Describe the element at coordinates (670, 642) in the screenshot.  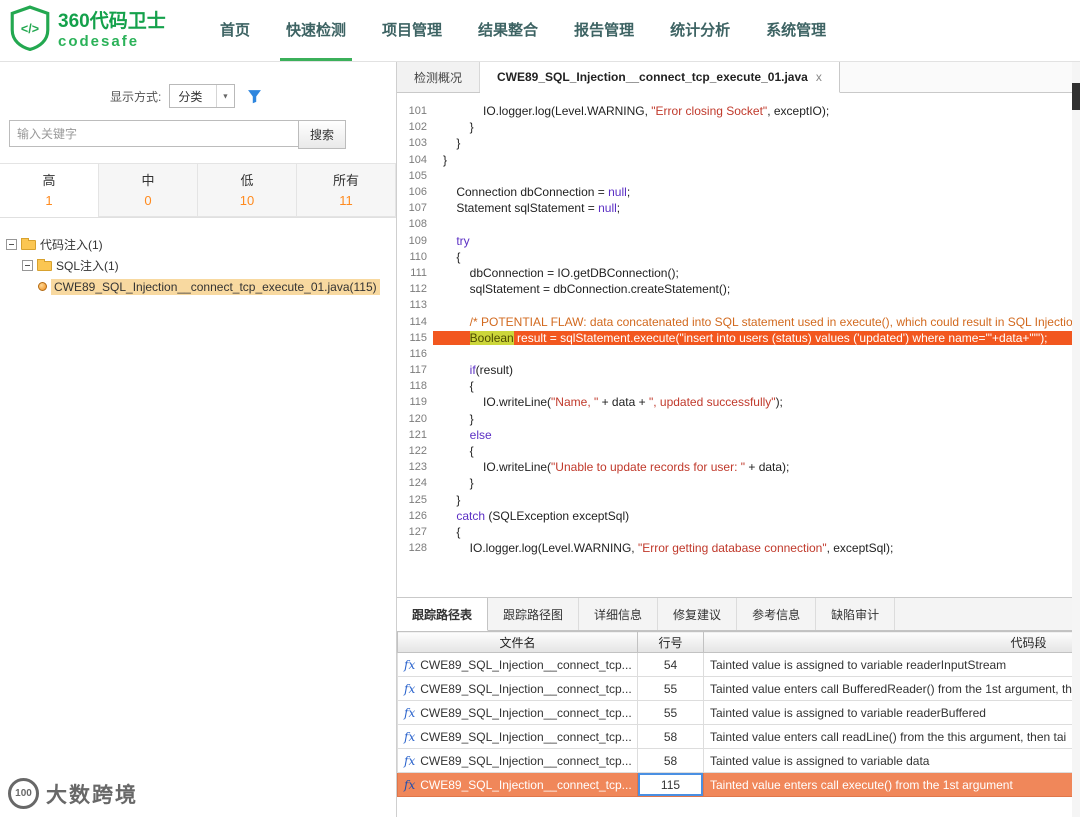
I see `column-header: 行号` at that location.